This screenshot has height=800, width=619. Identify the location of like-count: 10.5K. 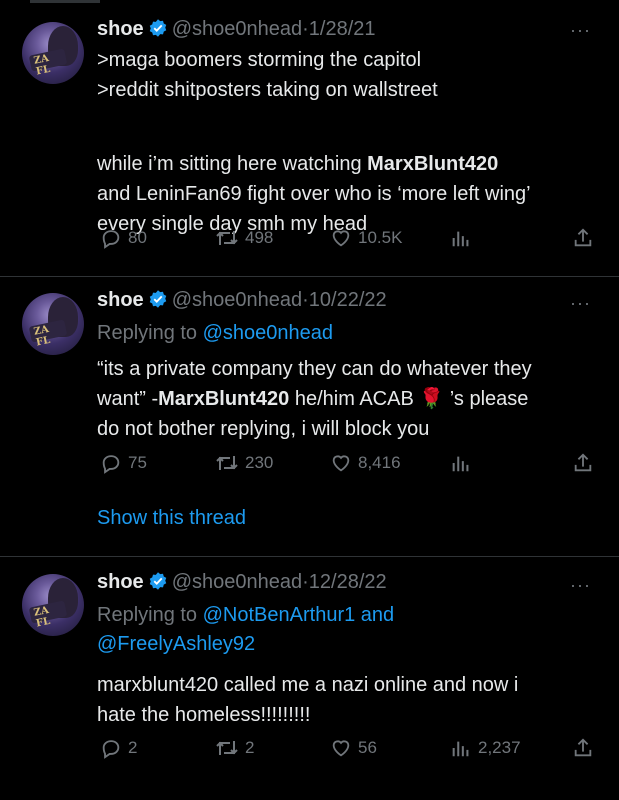
(380, 237).